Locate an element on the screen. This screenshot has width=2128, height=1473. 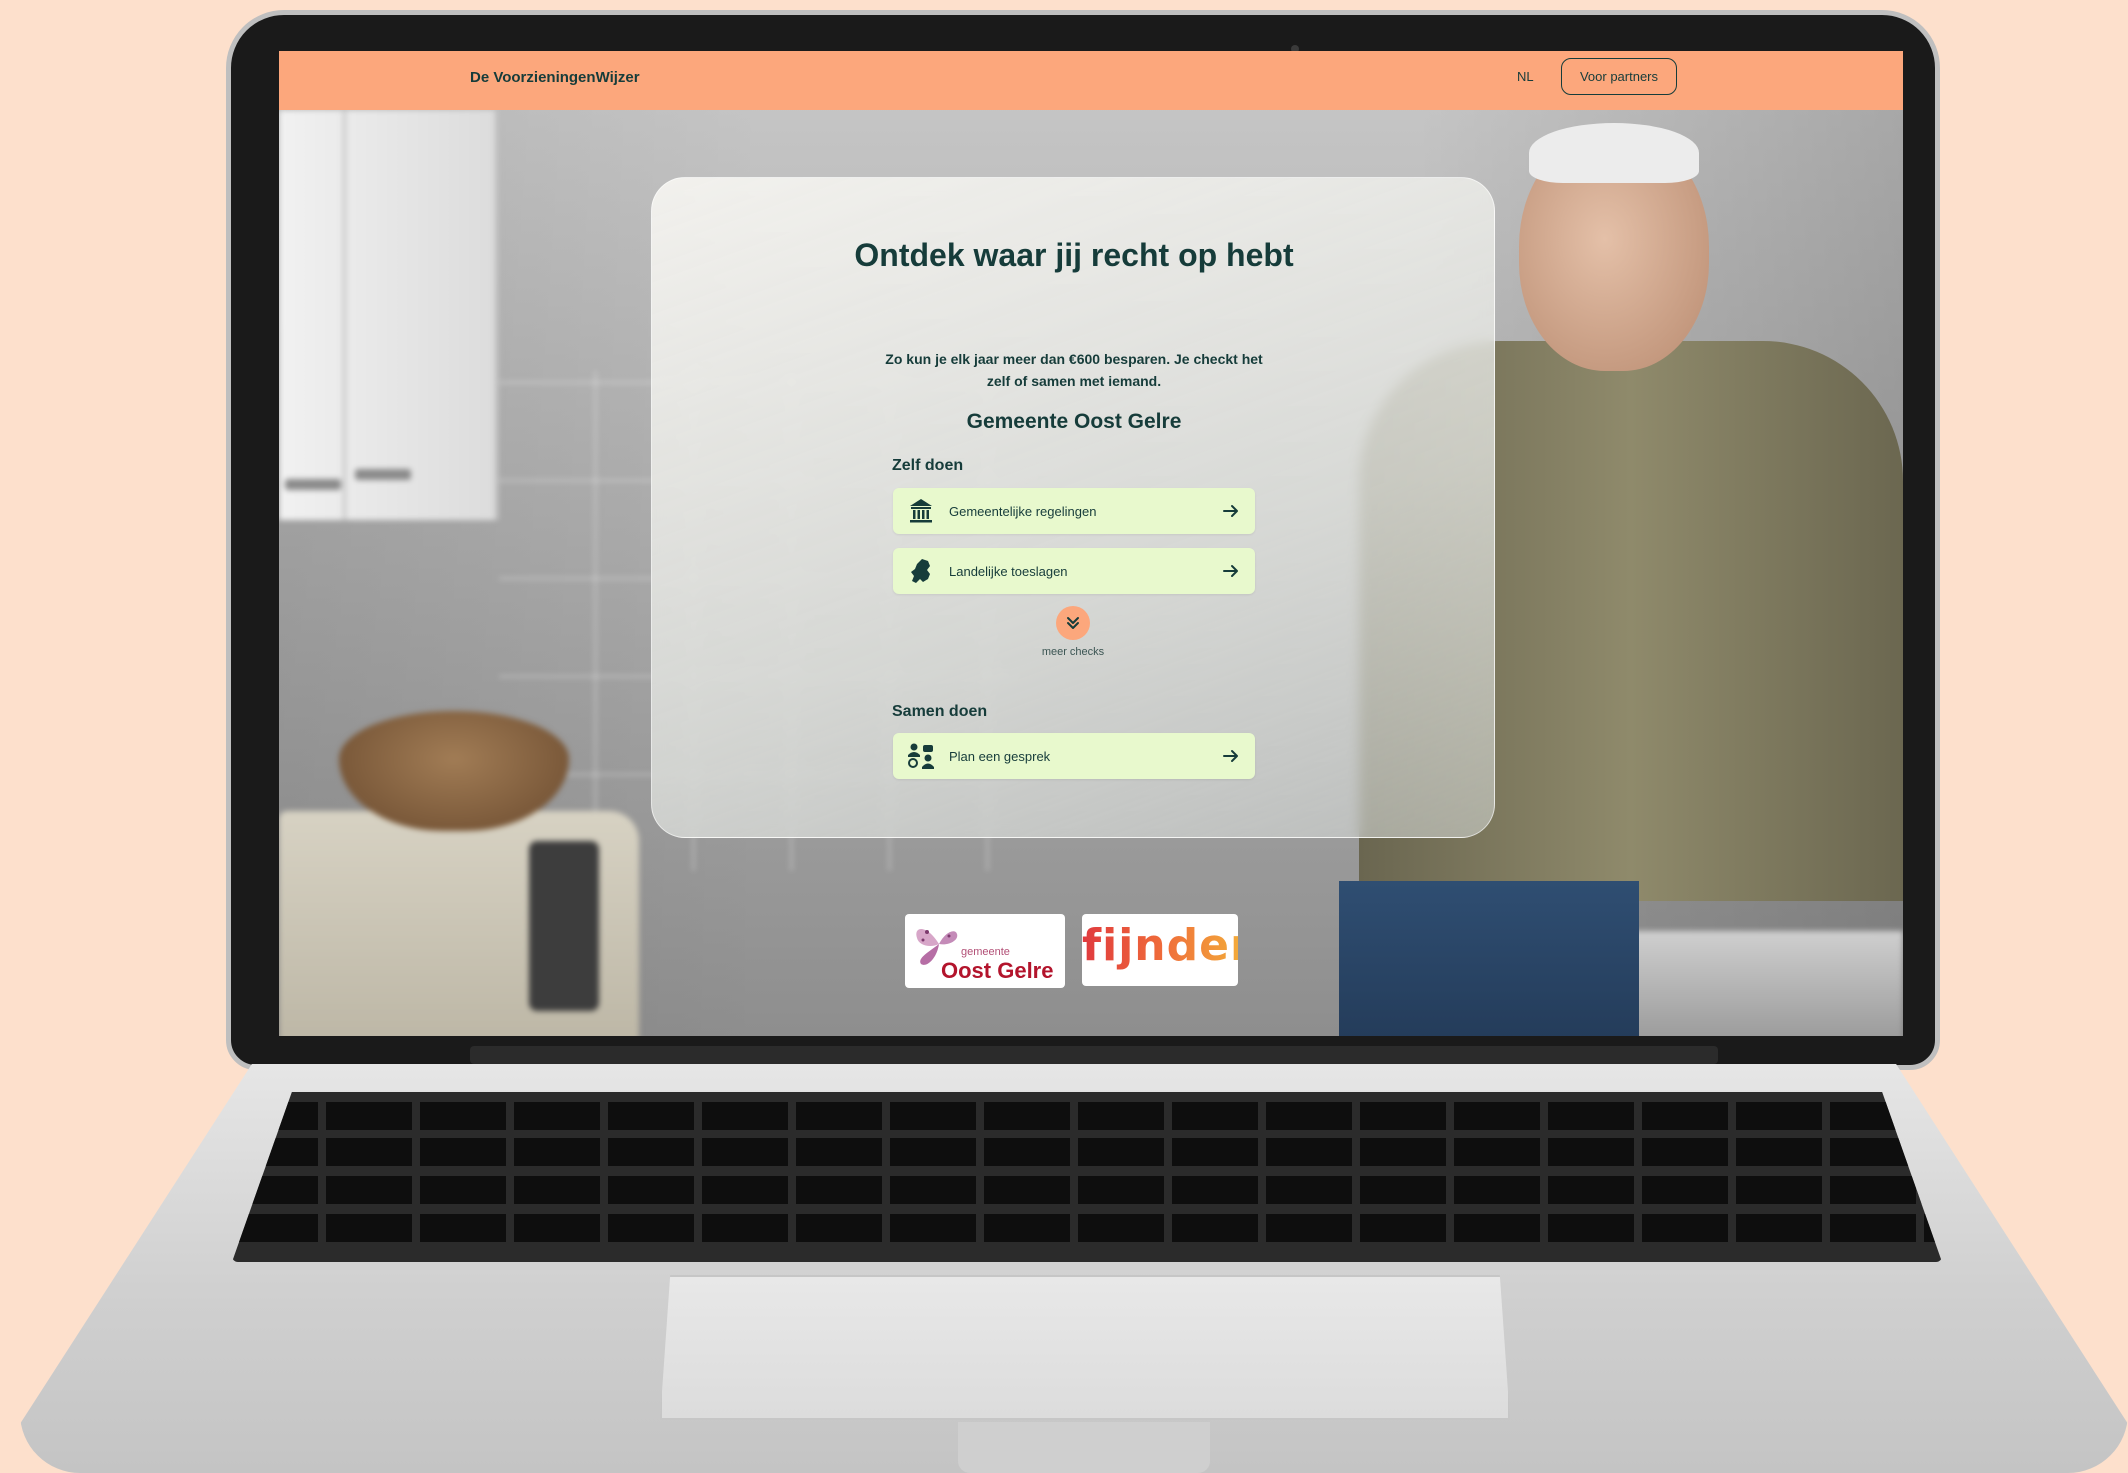
people-meeting-icon is located at coordinates (921, 756).